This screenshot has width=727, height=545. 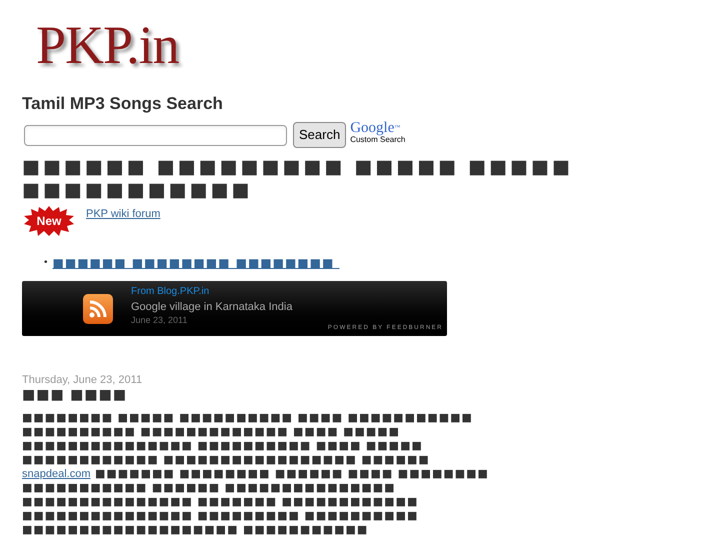 What do you see at coordinates (138, 190) in the screenshot?
I see `headline-text: ■■■■■■■■■■■` at bounding box center [138, 190].